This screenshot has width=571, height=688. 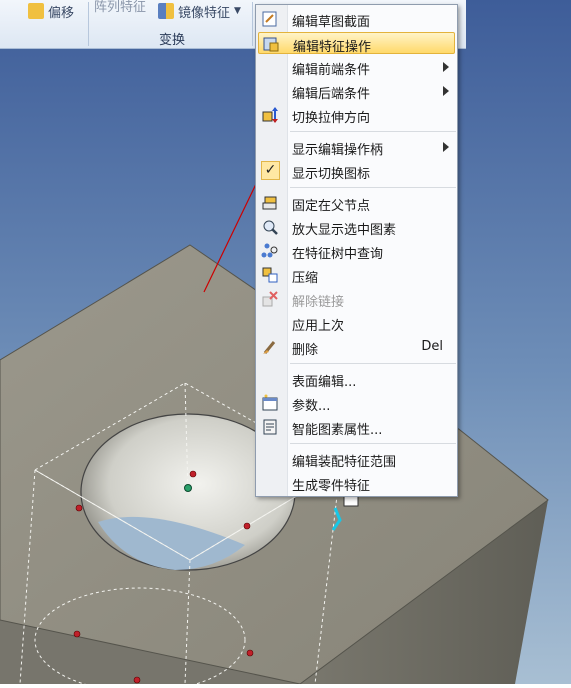 I want to click on anchor-handle, so click(x=188, y=488).